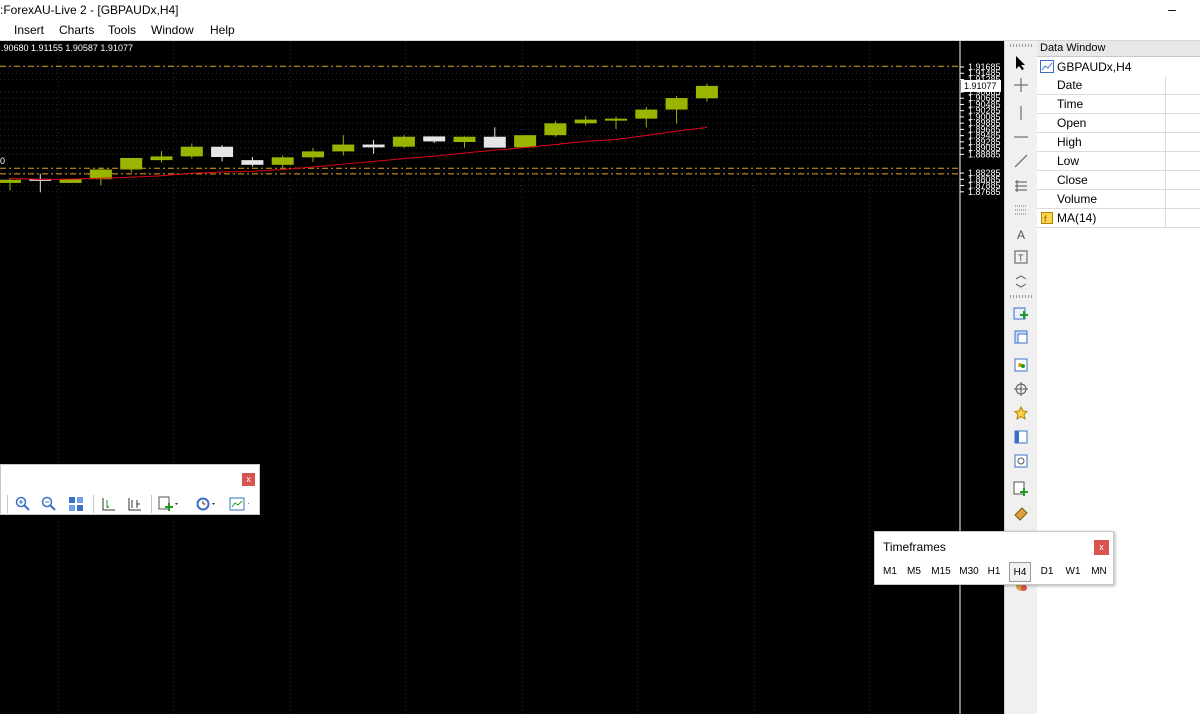 Image resolution: width=1200 pixels, height=714 pixels. Describe the element at coordinates (1047, 66) in the screenshot. I see `chart-window-icon` at that location.